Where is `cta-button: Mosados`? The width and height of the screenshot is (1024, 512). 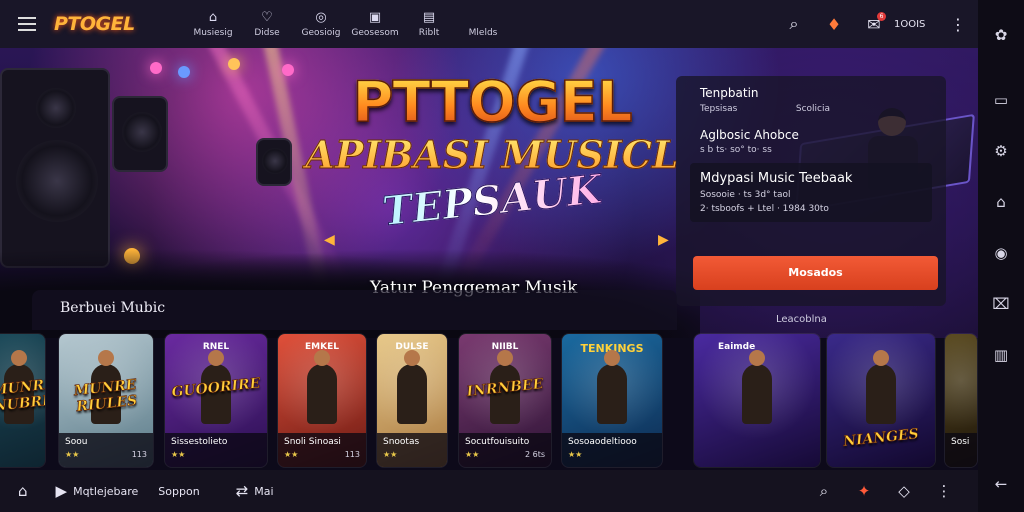
cta-button: Mosados is located at coordinates (815, 273).